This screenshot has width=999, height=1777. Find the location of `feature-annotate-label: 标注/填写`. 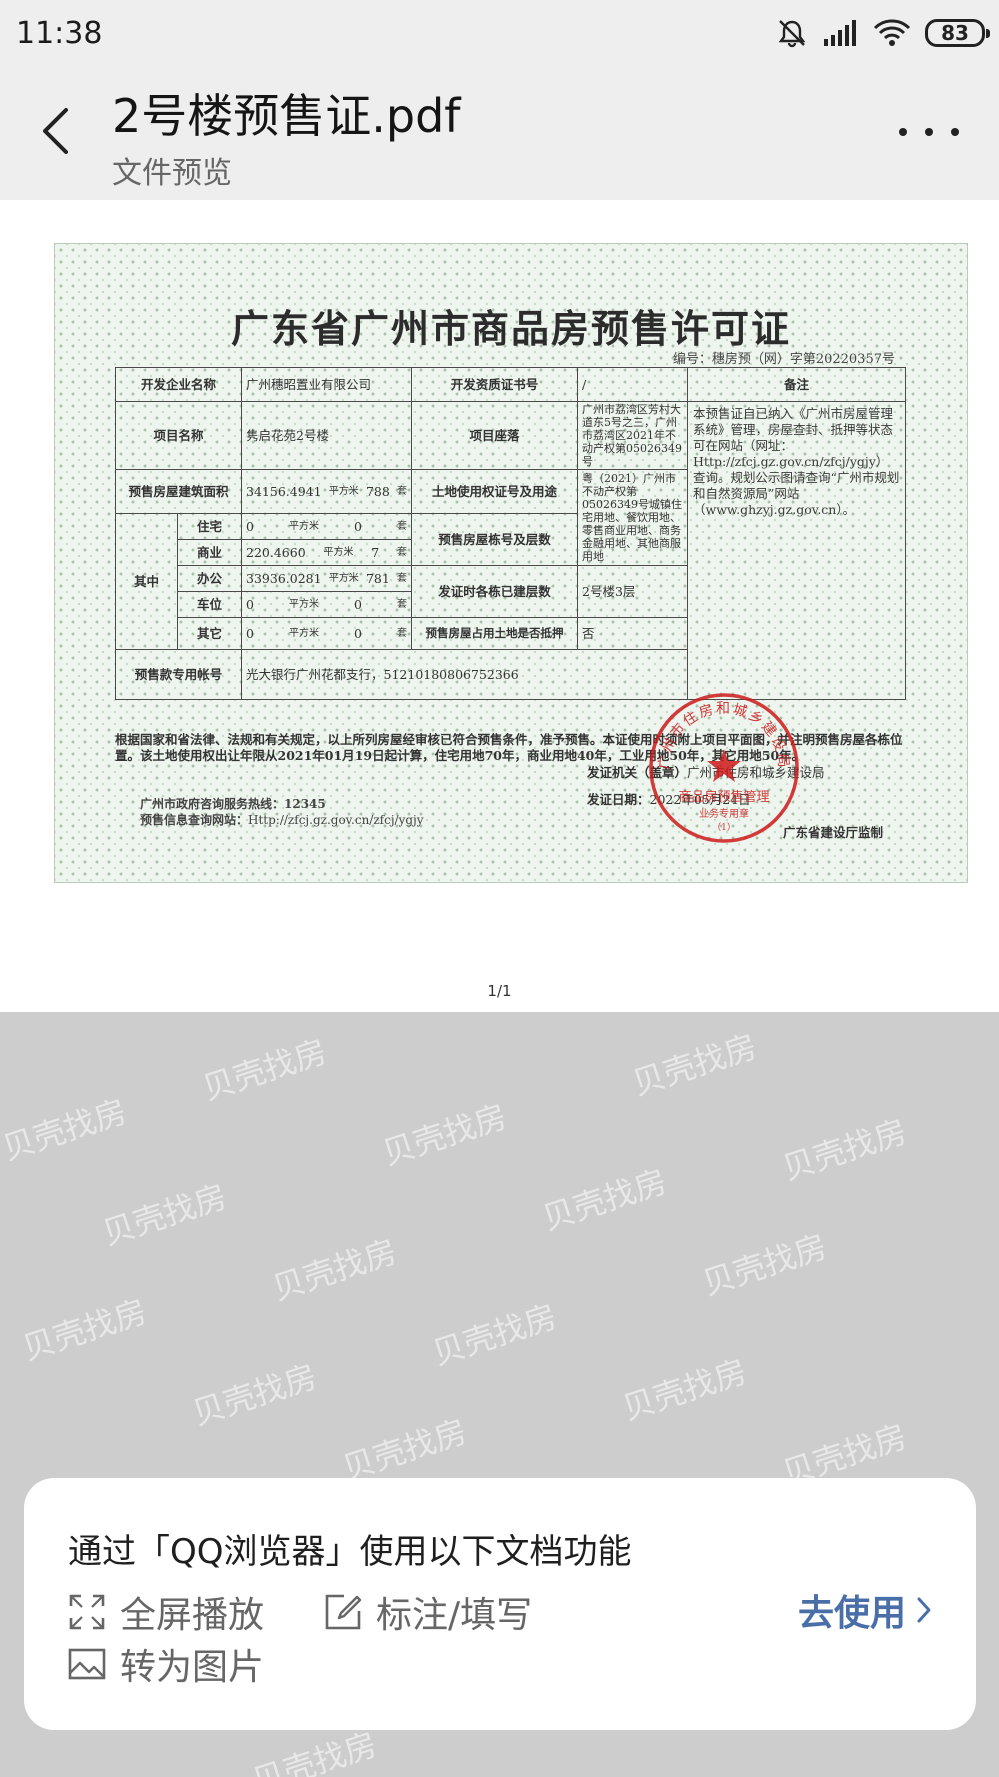

feature-annotate-label: 标注/填写 is located at coordinates (454, 1615).